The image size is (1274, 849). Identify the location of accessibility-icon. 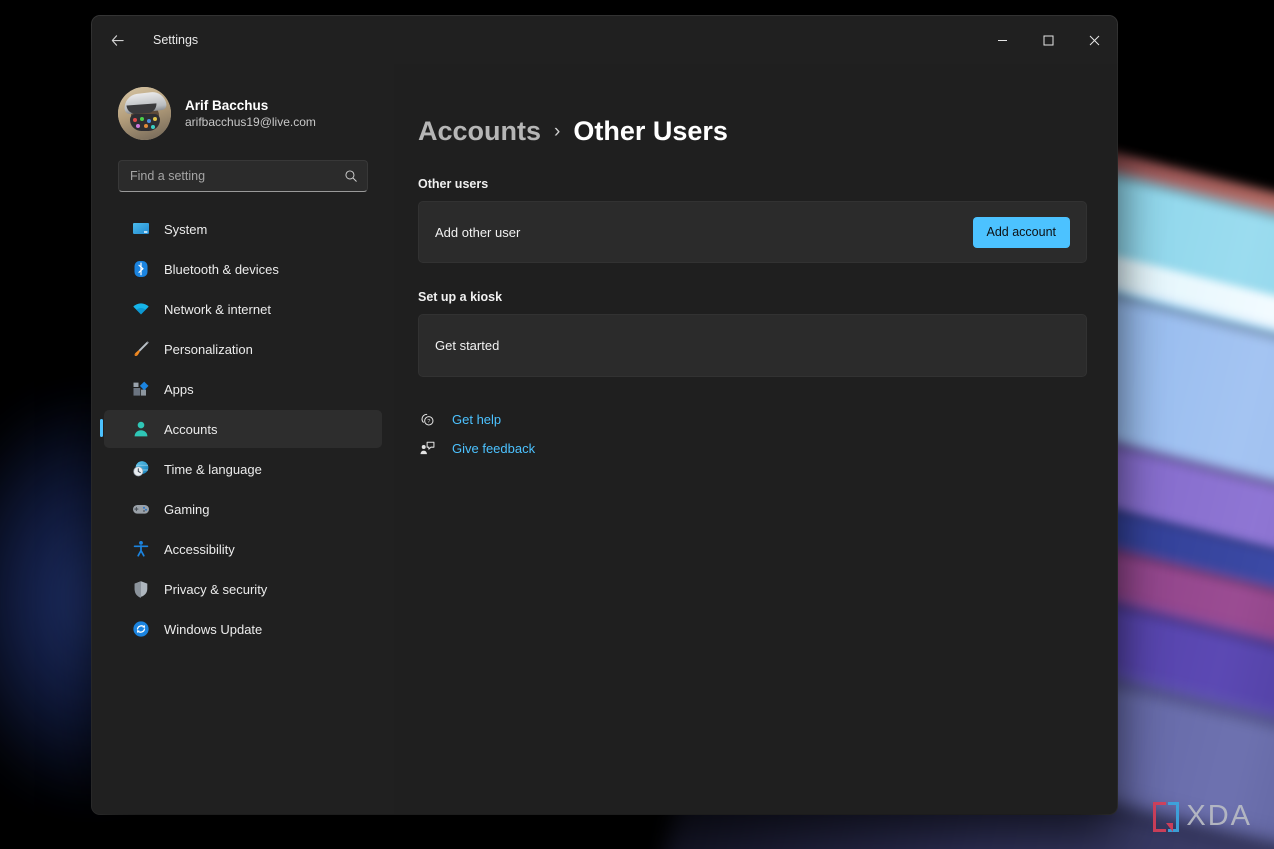
(141, 549).